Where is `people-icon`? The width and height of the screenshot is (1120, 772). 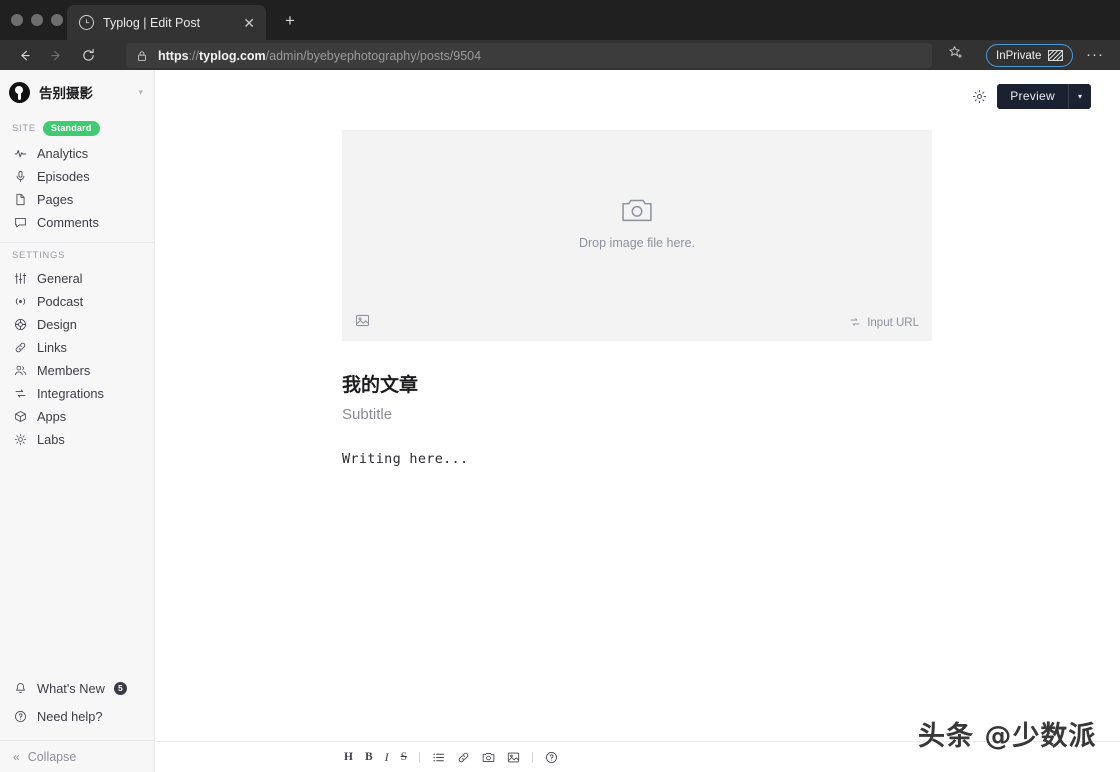 people-icon is located at coordinates (20, 370).